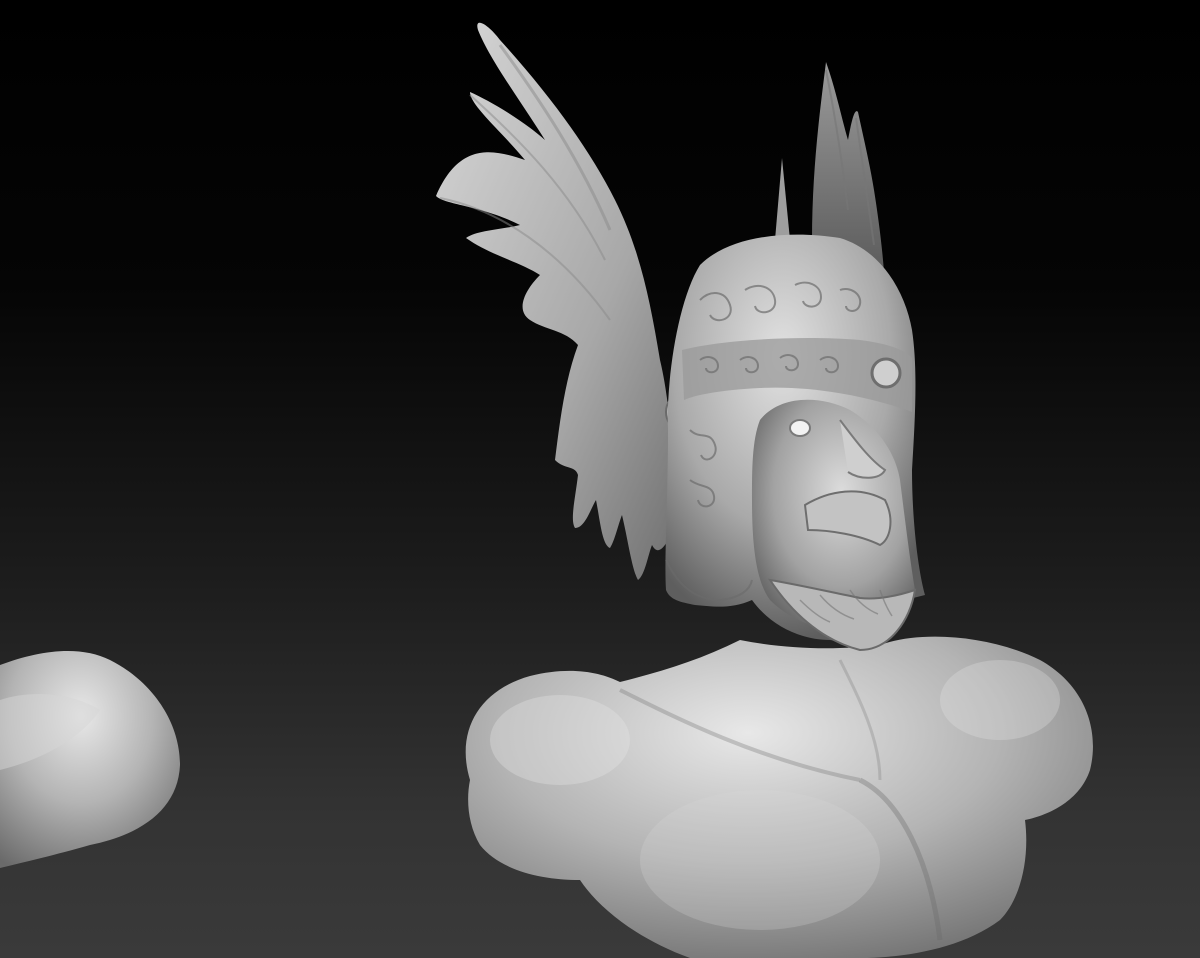 The height and width of the screenshot is (958, 1200). Describe the element at coordinates (90, 759) in the screenshot. I see `left-shoulder-fragment` at that location.